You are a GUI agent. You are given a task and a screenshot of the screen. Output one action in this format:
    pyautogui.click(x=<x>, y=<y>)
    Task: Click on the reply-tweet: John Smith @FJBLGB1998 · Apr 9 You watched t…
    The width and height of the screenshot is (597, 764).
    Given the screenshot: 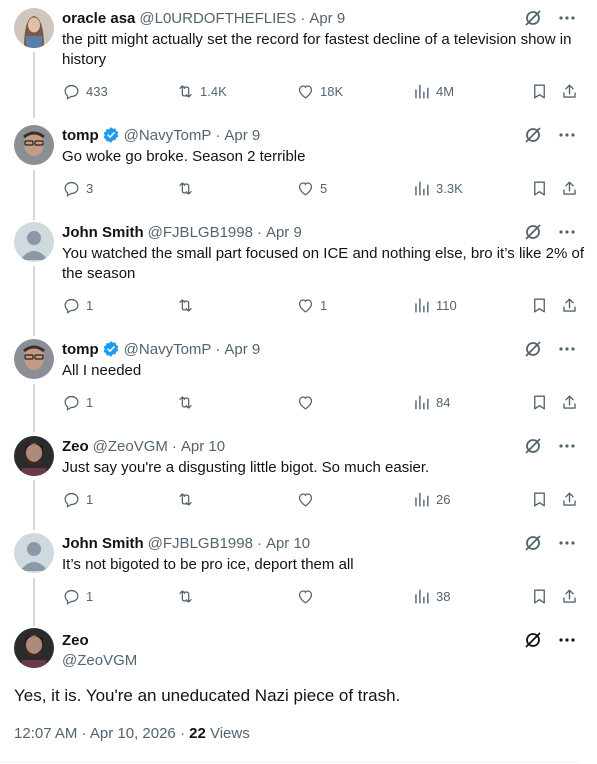 What is the action you would take?
    pyautogui.click(x=298, y=272)
    